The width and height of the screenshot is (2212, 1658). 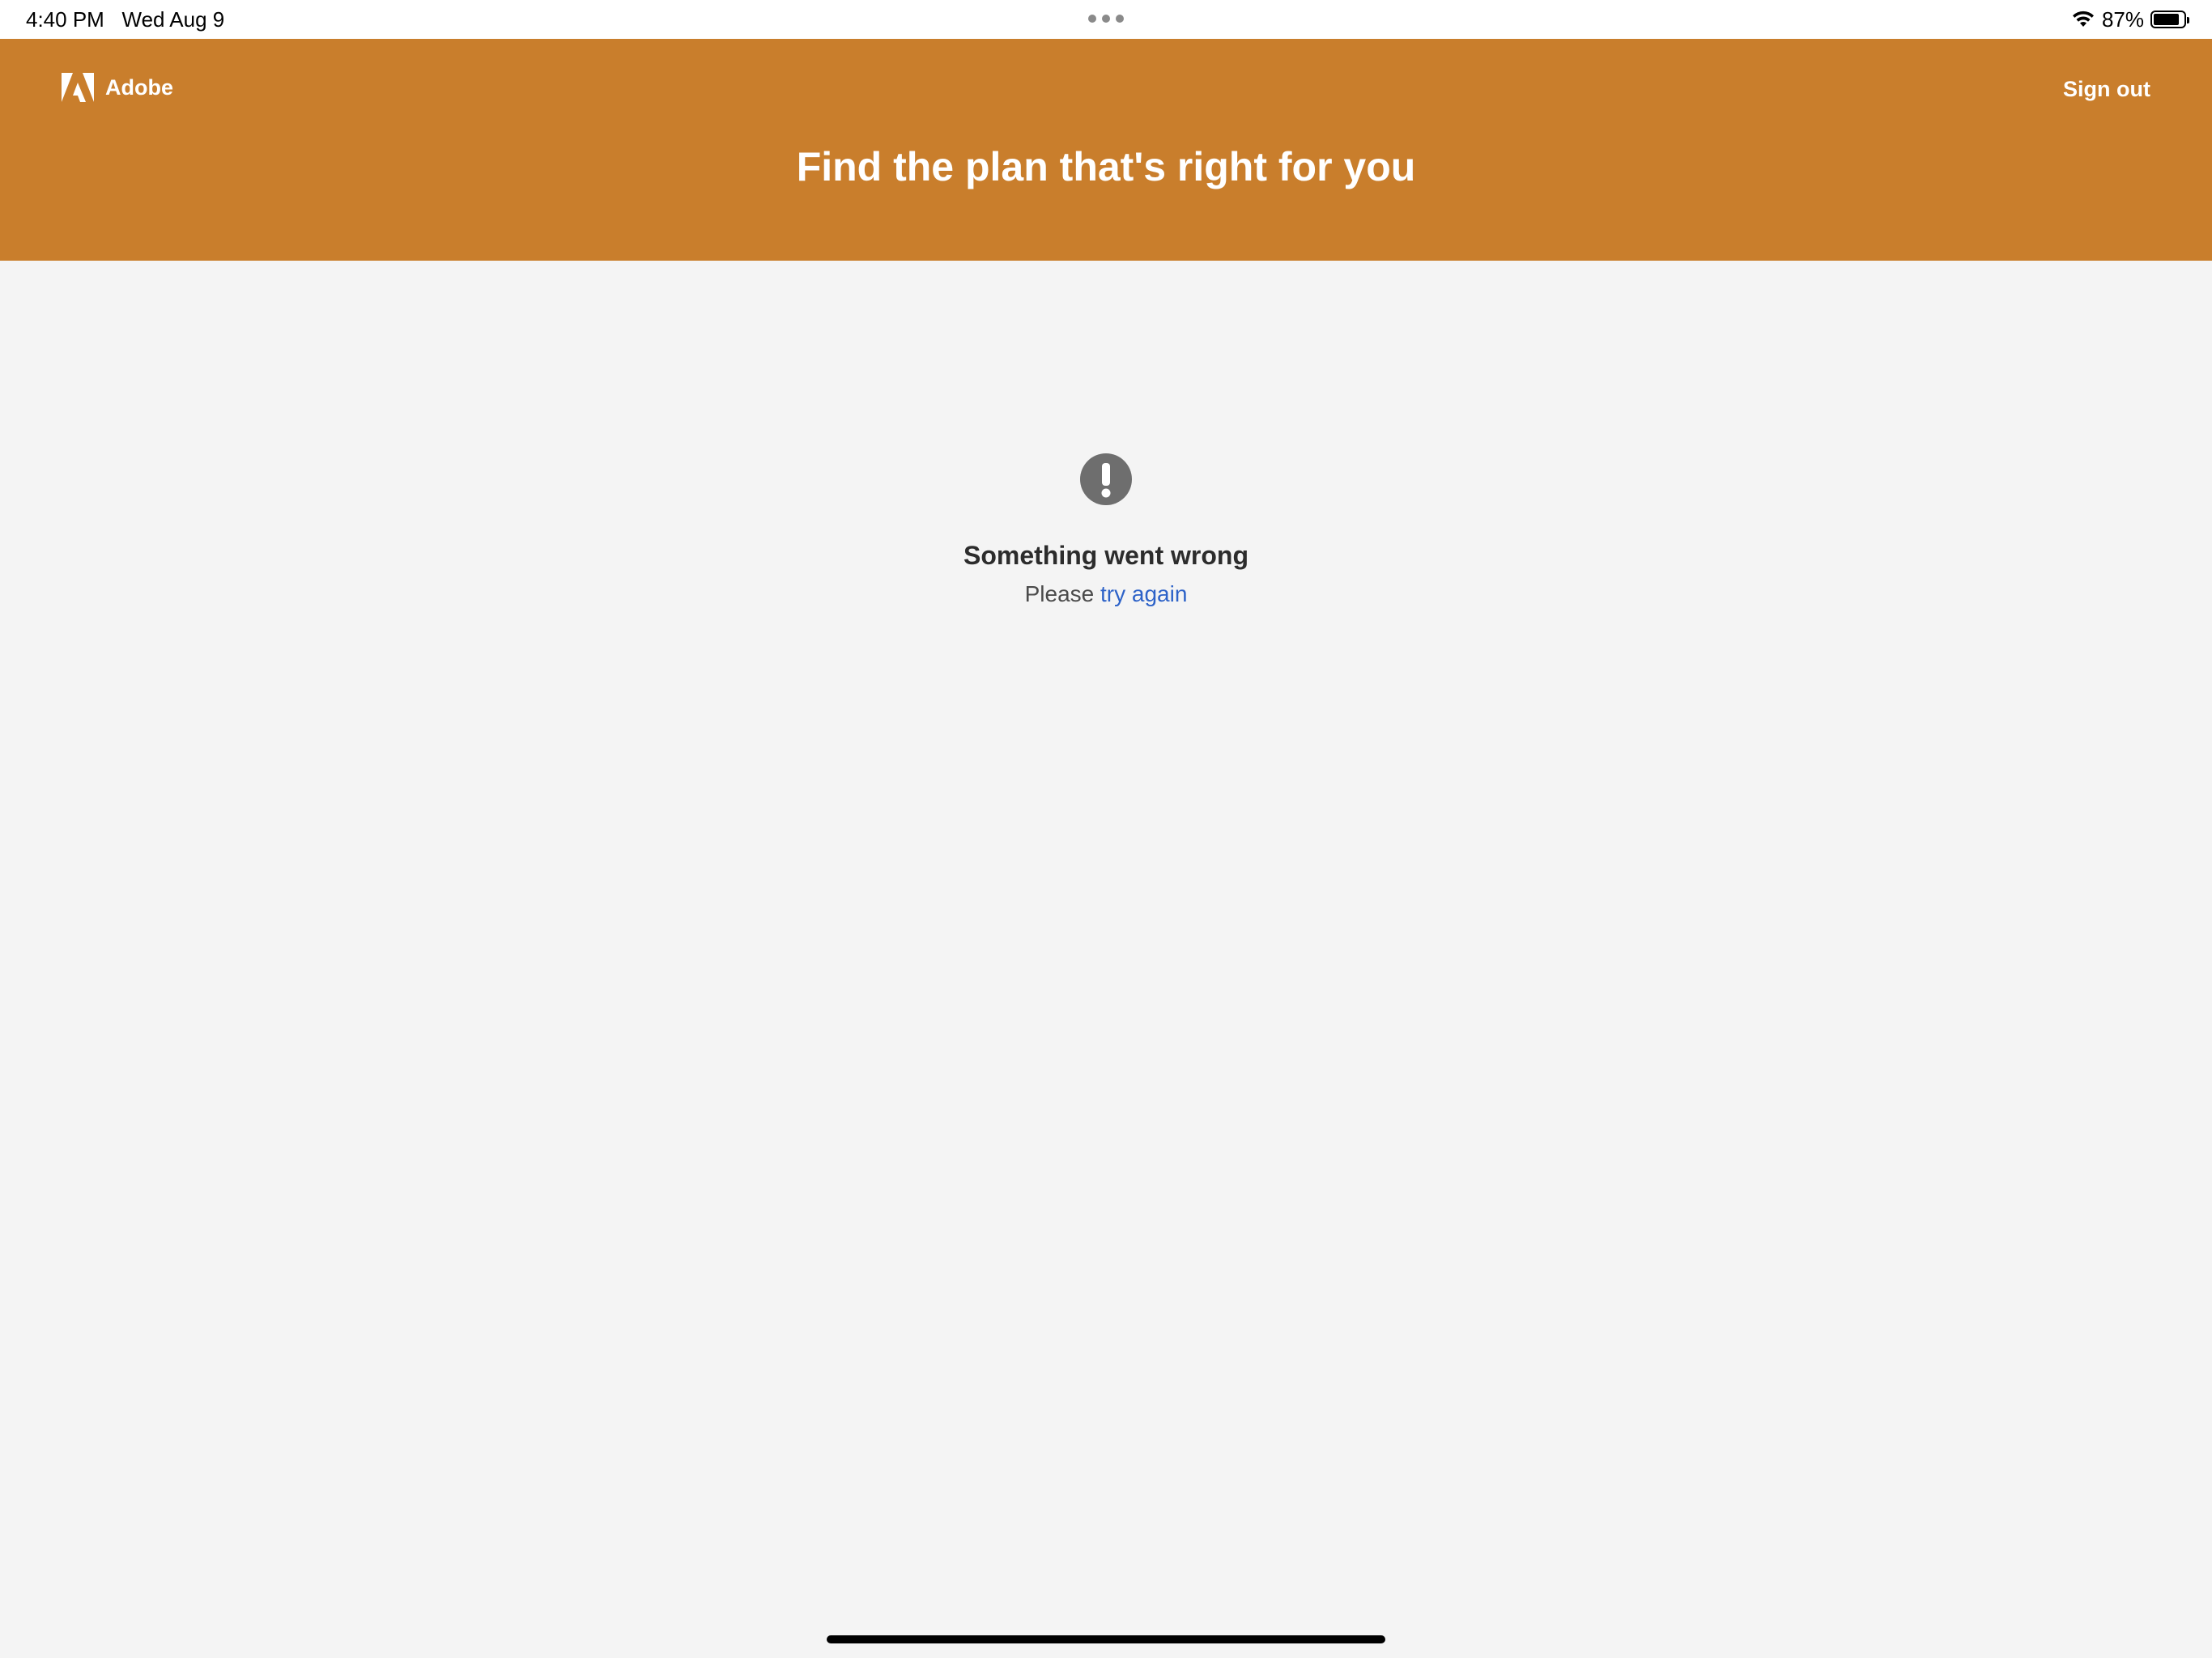 I want to click on sign-out-button: Sign out, so click(x=2106, y=89).